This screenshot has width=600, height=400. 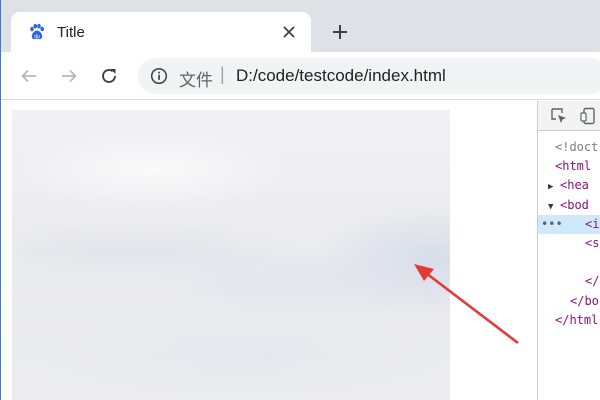 What do you see at coordinates (569, 262) in the screenshot?
I see `dom-tree-node` at bounding box center [569, 262].